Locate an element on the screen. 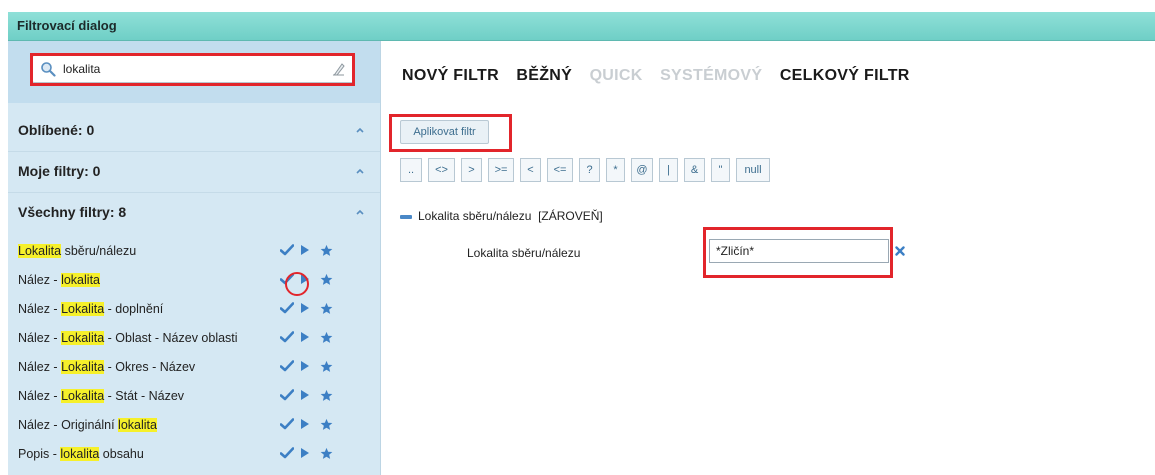  tab-system: SYSTÉMOVÝ is located at coordinates (711, 75).